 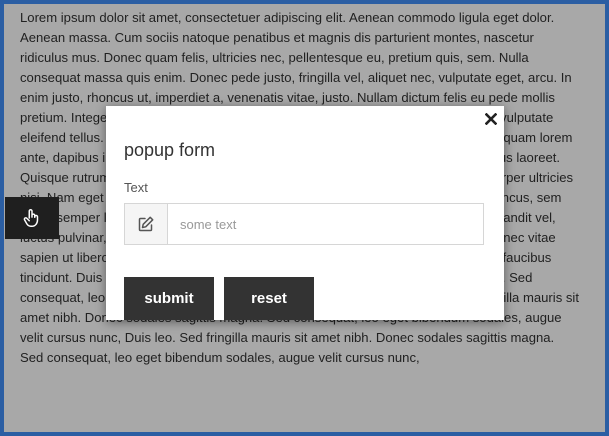 I want to click on side-tab-button, so click(x=32, y=218).